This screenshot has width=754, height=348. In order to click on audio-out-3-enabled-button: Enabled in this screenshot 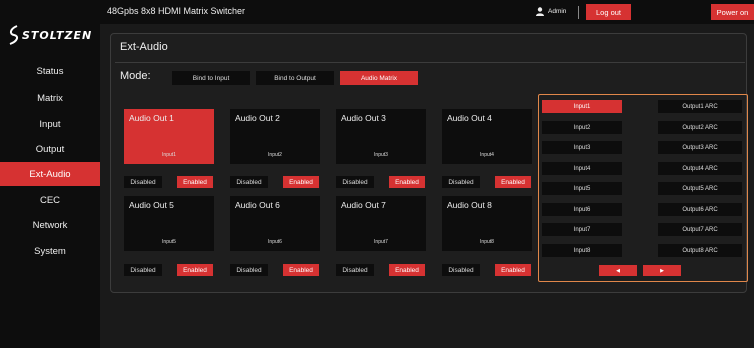, I will do `click(407, 182)`.